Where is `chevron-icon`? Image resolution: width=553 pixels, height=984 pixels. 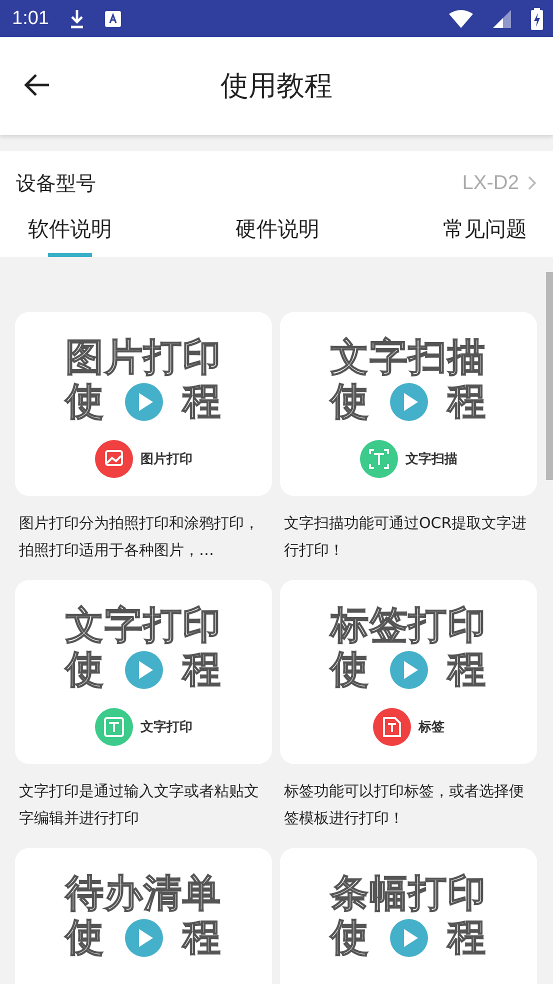 chevron-icon is located at coordinates (532, 183).